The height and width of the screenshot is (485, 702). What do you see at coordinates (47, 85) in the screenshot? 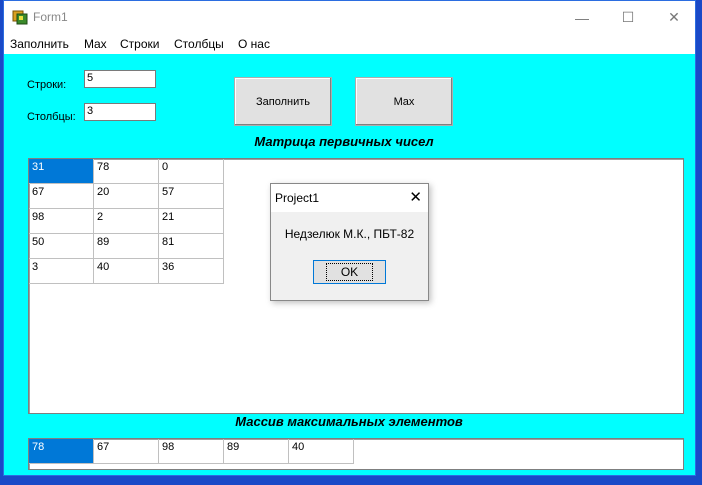
I see `rows-label: Строки:` at bounding box center [47, 85].